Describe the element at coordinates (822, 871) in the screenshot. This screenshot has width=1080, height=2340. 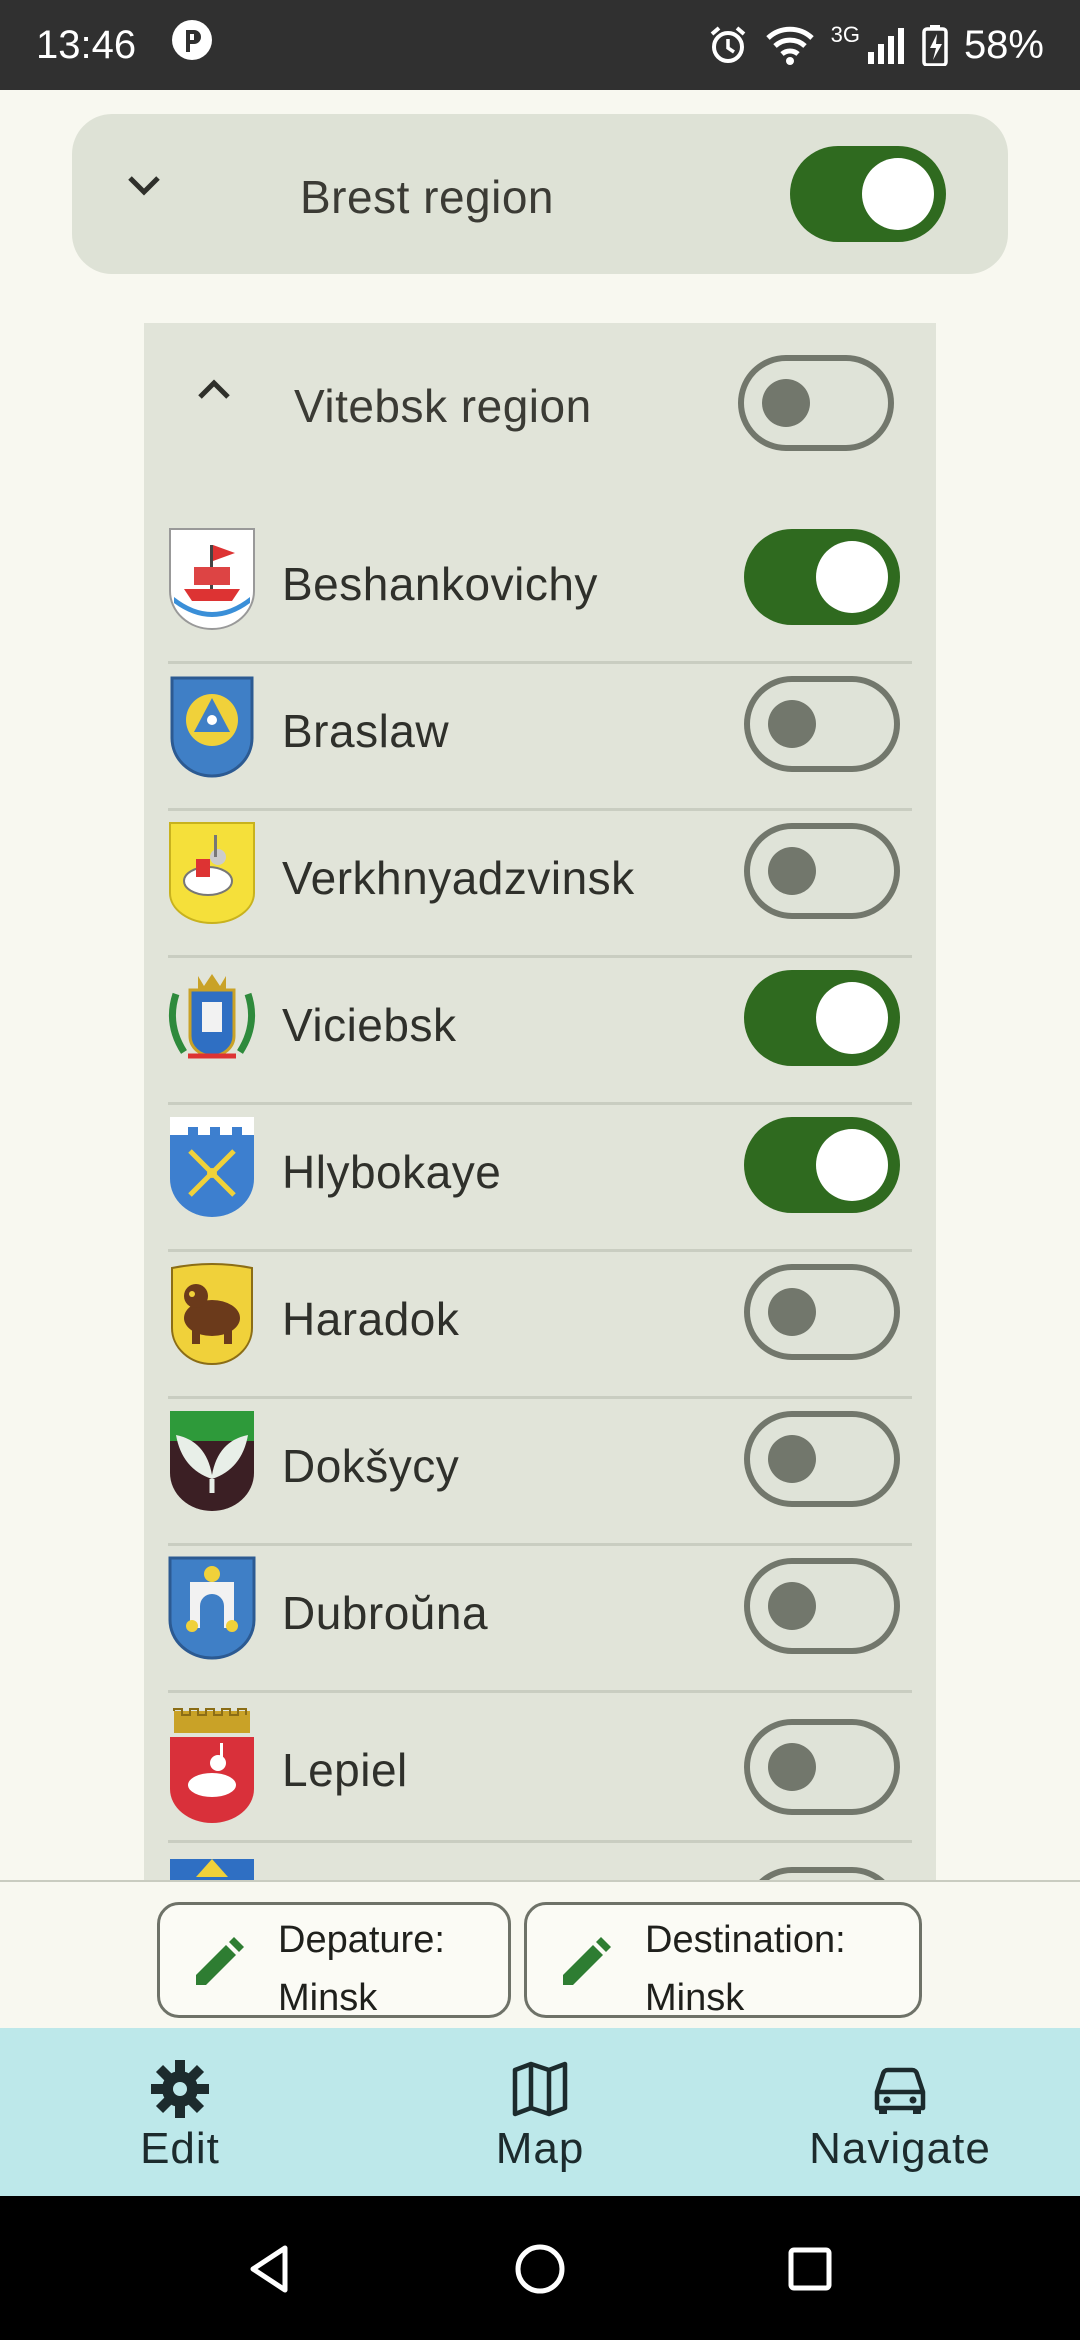
I see `city-toggle-verkhnyadzvinsk` at that location.